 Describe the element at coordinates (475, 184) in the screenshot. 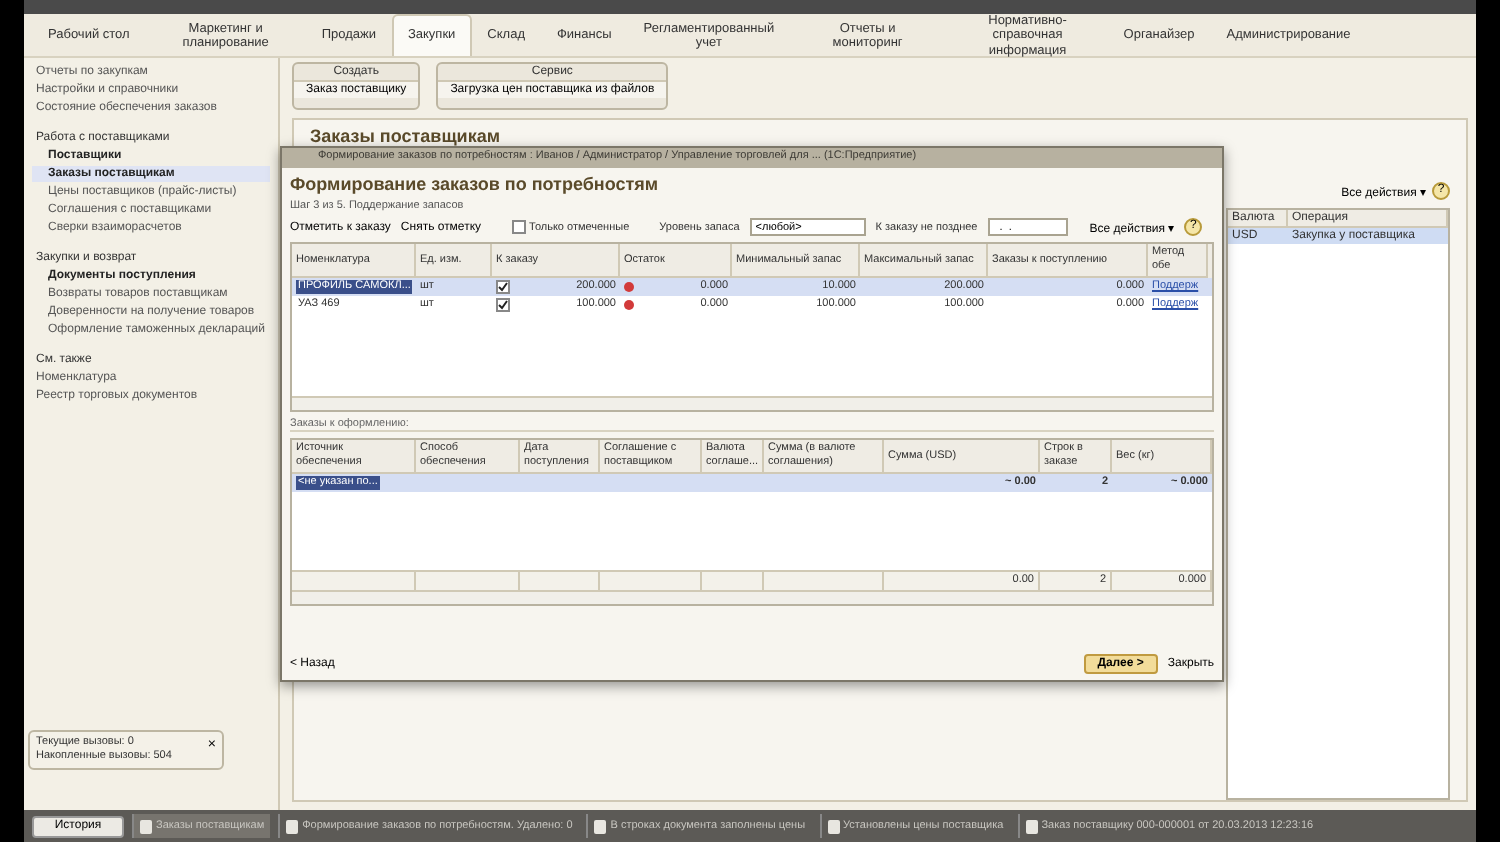

I see `dialog-heading: Формирование заказов по потребностям` at that location.